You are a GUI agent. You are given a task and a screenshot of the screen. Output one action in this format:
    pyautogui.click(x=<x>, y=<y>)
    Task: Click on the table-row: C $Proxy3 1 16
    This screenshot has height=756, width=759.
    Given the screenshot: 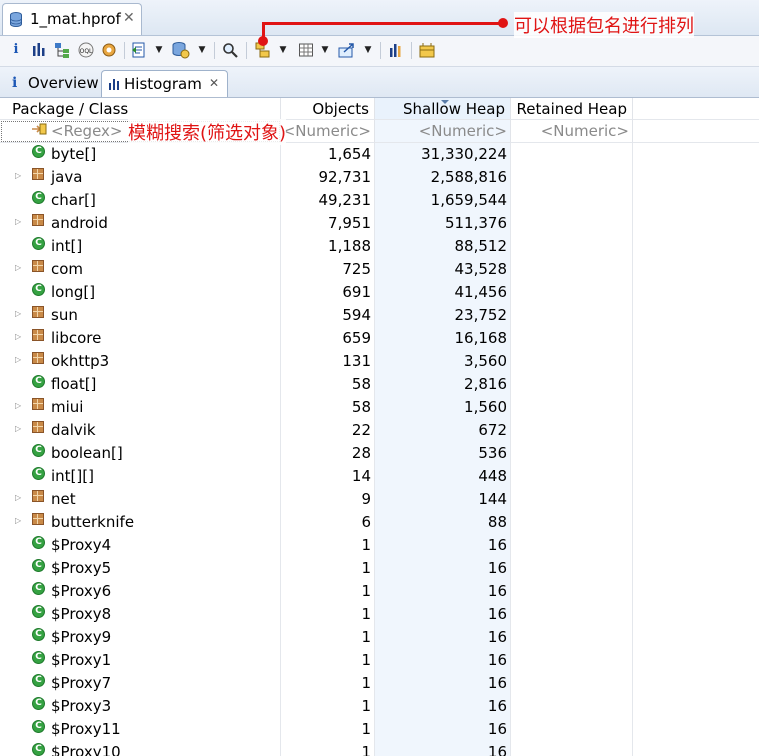 What is the action you would take?
    pyautogui.click(x=379, y=706)
    